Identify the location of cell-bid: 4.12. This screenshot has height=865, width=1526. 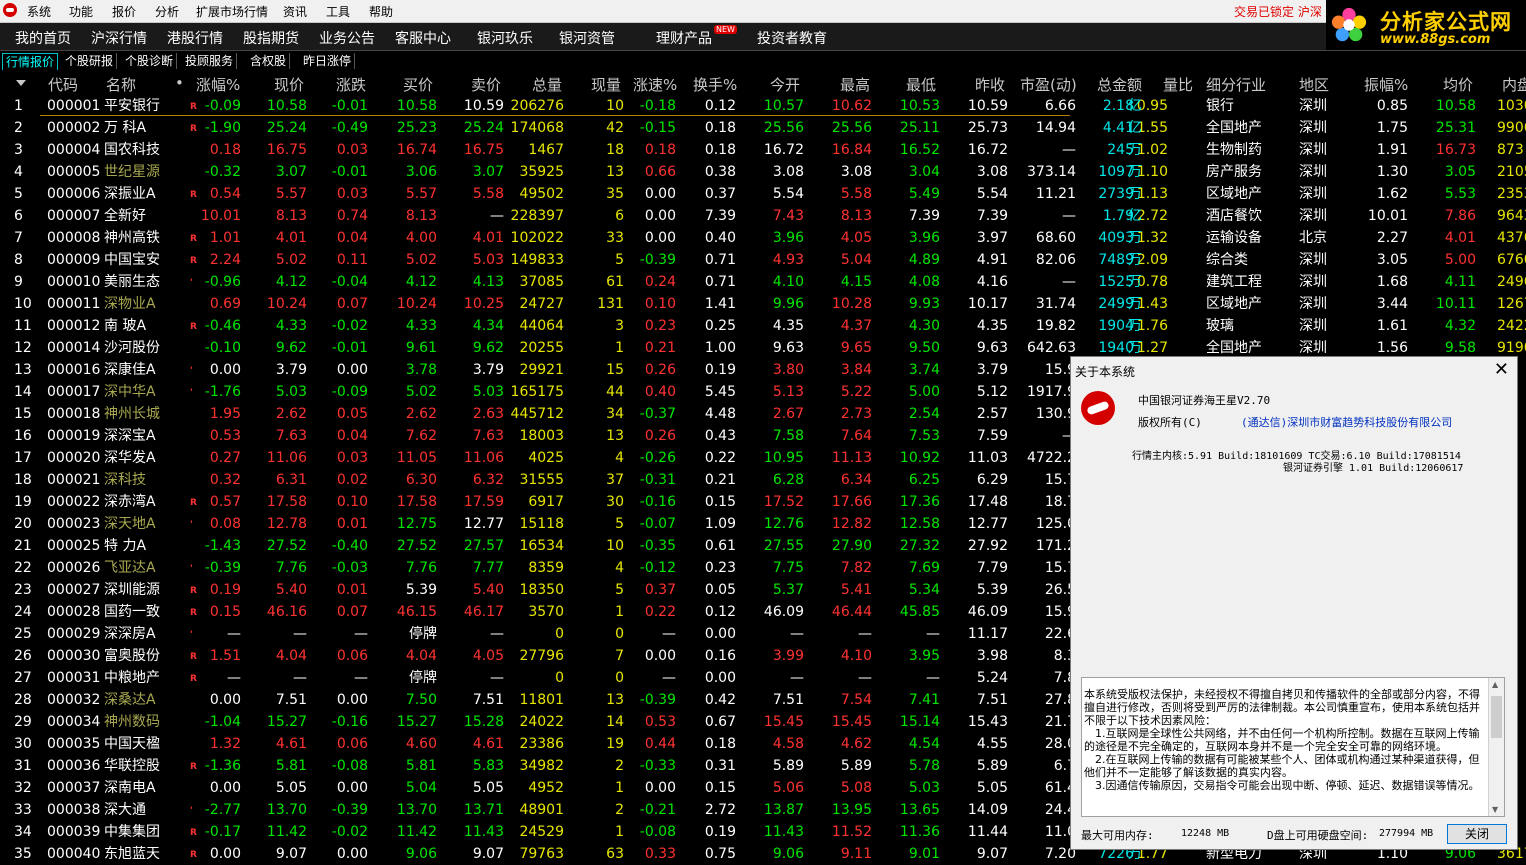
(421, 282).